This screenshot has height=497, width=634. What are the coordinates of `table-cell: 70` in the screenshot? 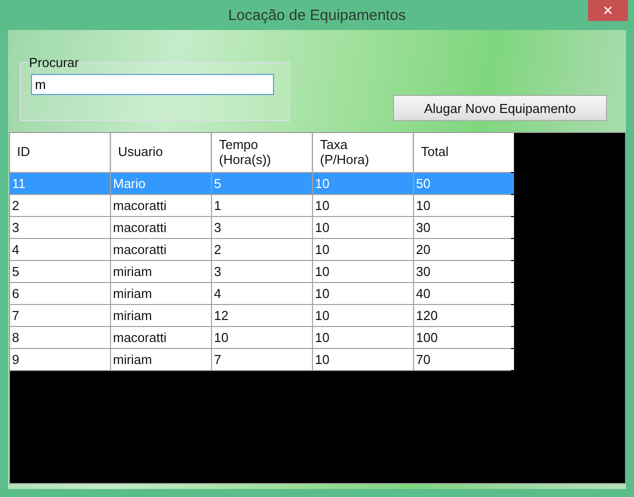 It's located at (464, 359).